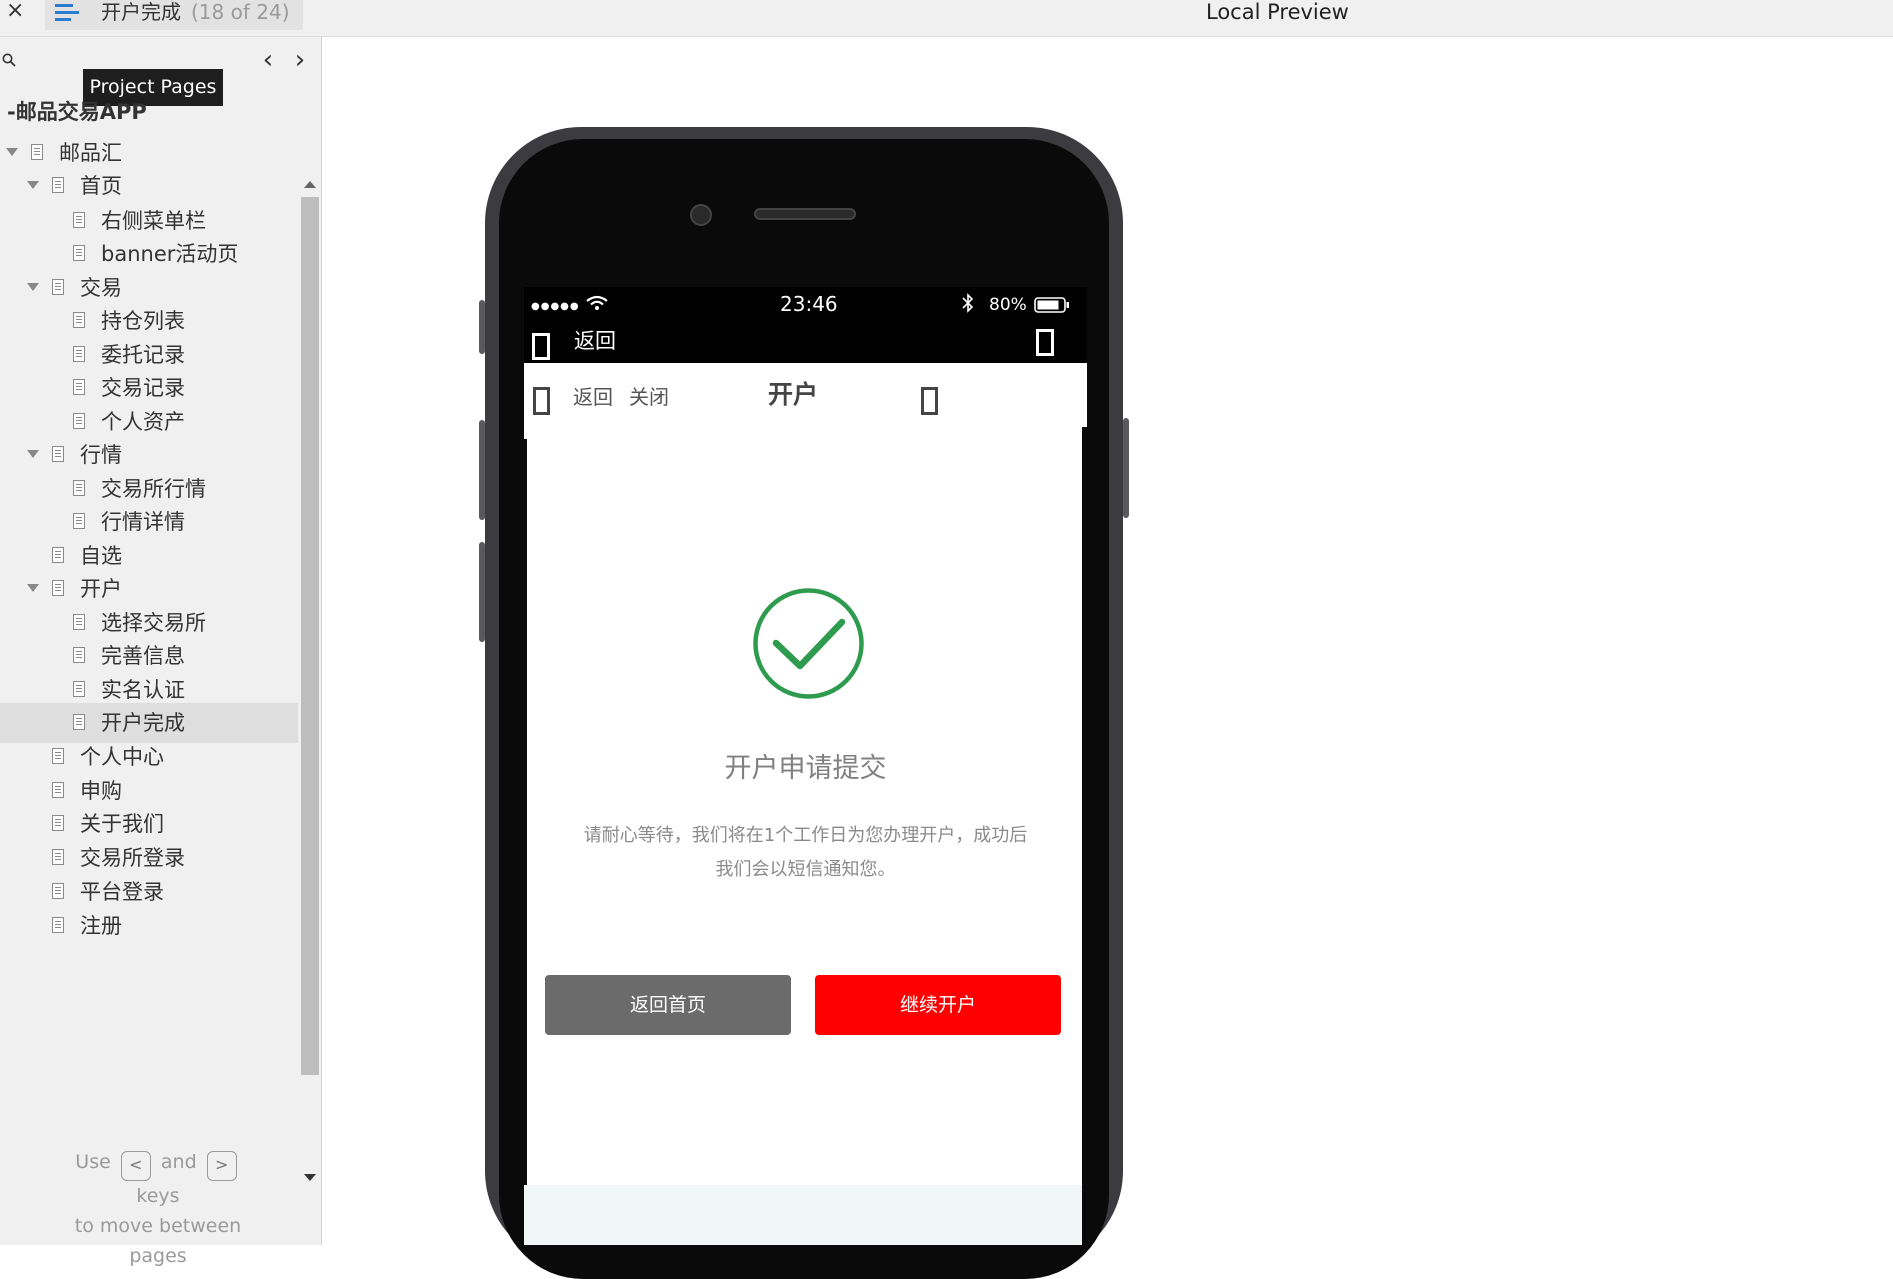 Image resolution: width=1893 pixels, height=1279 pixels. What do you see at coordinates (143, 656) in the screenshot?
I see `tree-item-label: 完善信息` at bounding box center [143, 656].